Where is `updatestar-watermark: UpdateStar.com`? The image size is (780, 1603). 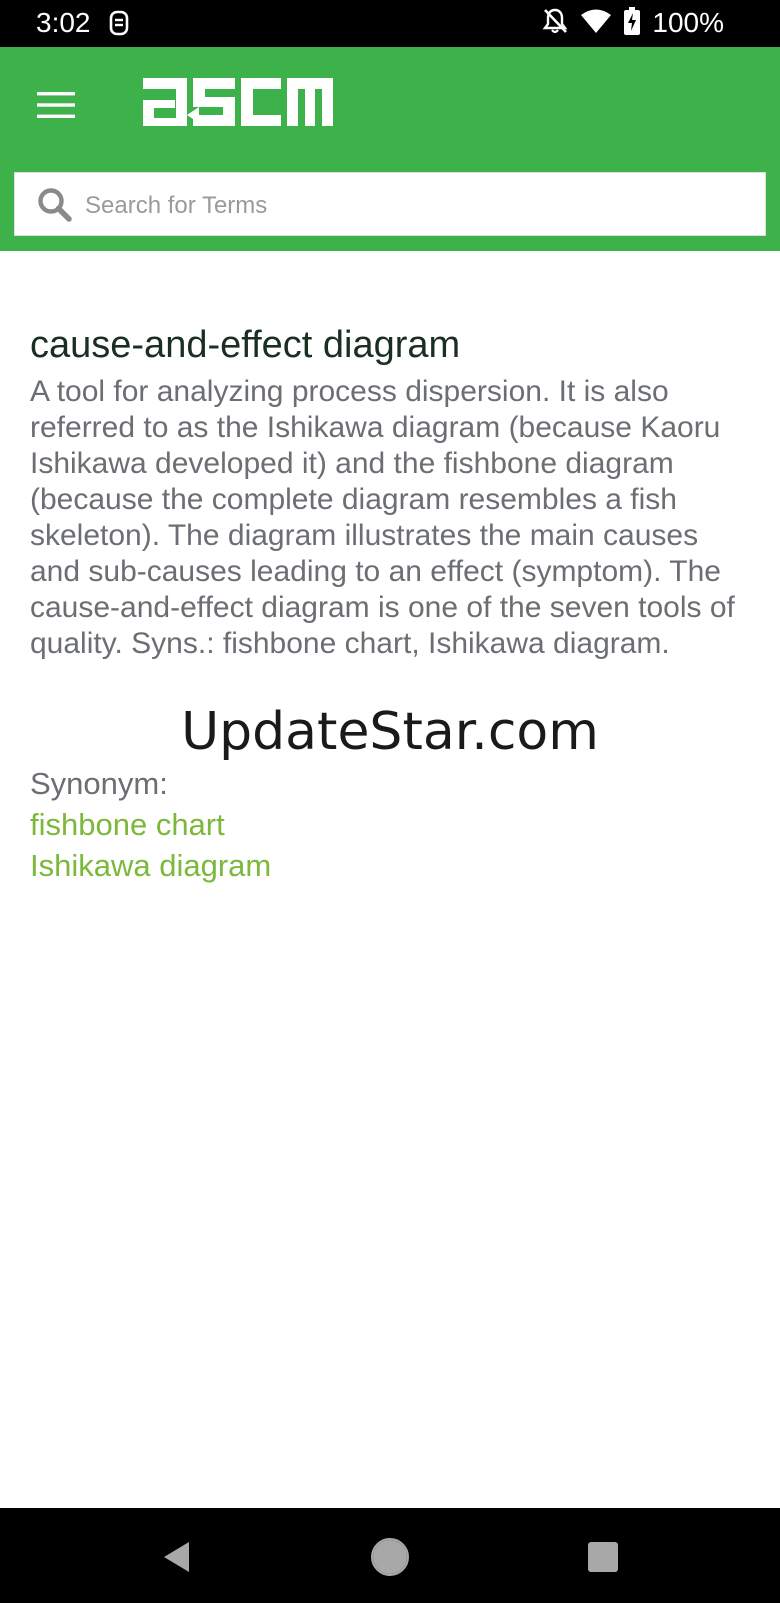
updatestar-watermark: UpdateStar.com is located at coordinates (390, 732).